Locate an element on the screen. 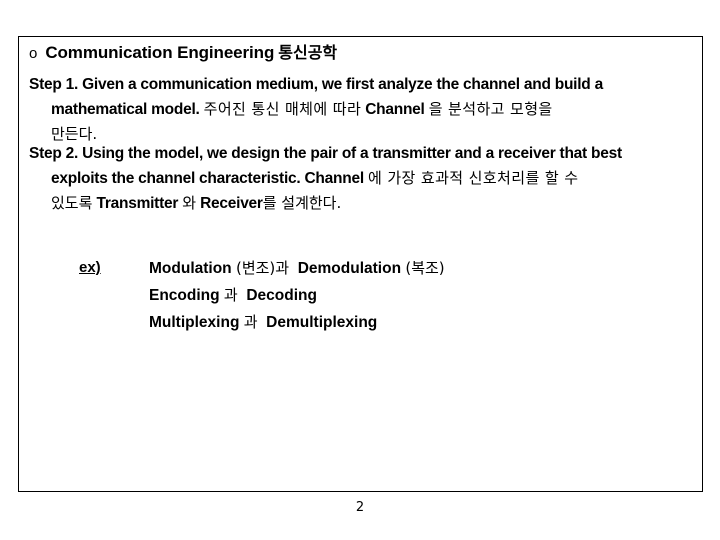 The width and height of the screenshot is (720, 540). example-term-english-b: Demodulation is located at coordinates (349, 268).